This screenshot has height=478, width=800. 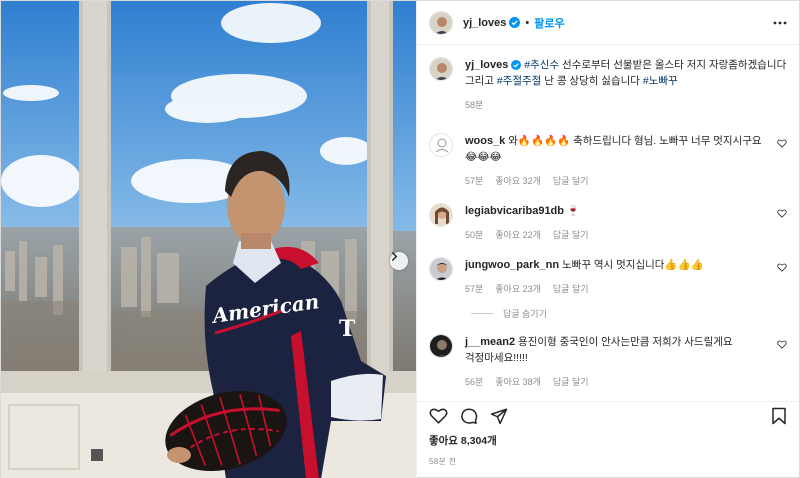 What do you see at coordinates (486, 65) in the screenshot?
I see `caption-username: yj_loves` at bounding box center [486, 65].